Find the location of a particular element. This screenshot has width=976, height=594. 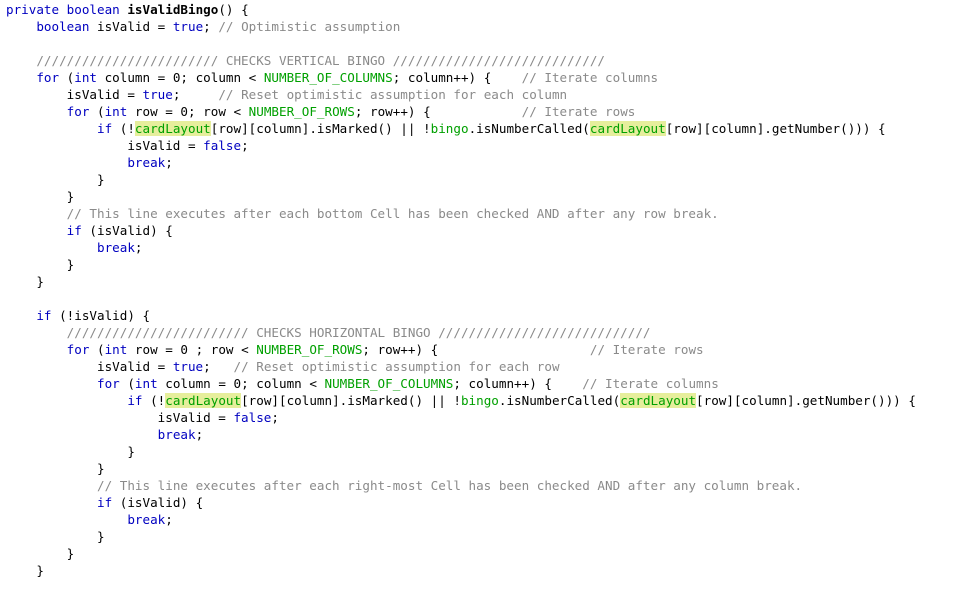

code-text: [row][column].isMarked() || ! is located at coordinates (320, 128).